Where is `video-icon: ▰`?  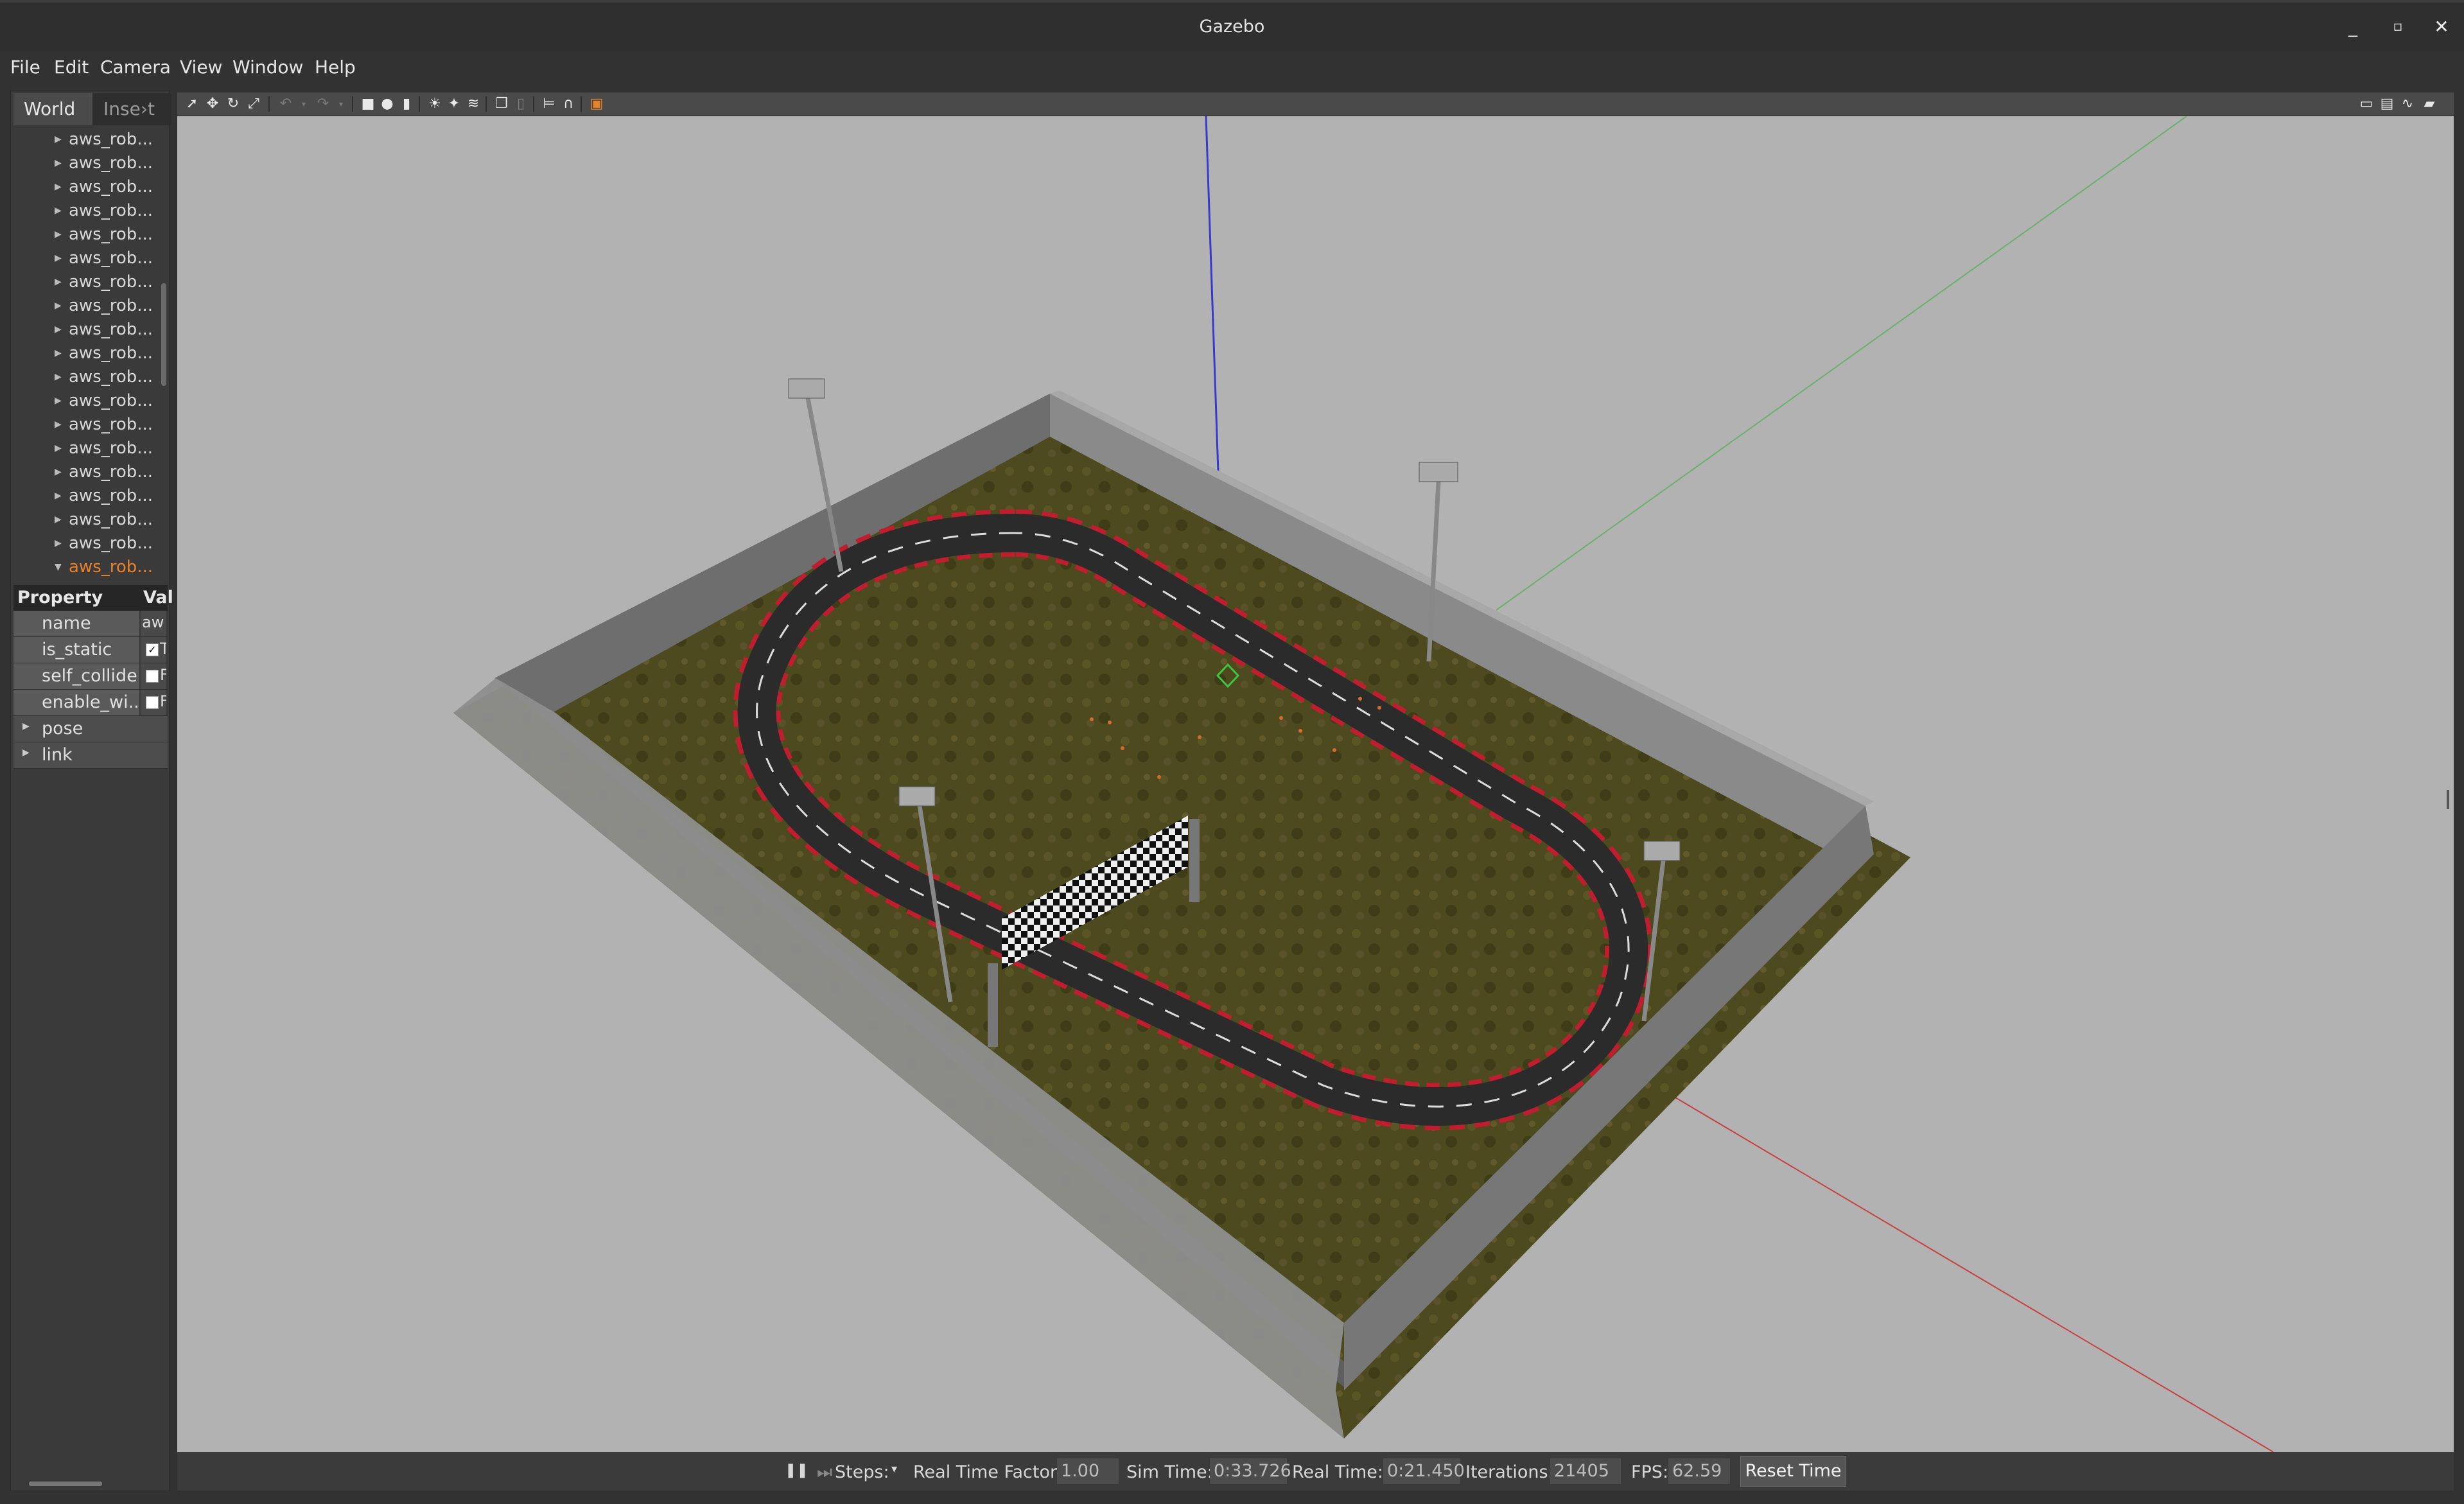 video-icon: ▰ is located at coordinates (2430, 104).